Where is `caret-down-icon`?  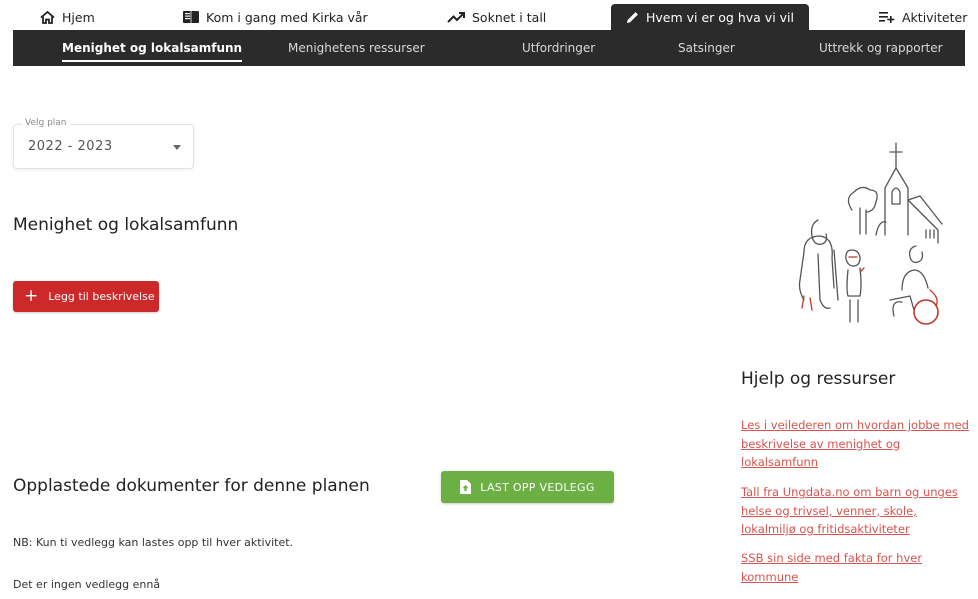
caret-down-icon is located at coordinates (177, 147).